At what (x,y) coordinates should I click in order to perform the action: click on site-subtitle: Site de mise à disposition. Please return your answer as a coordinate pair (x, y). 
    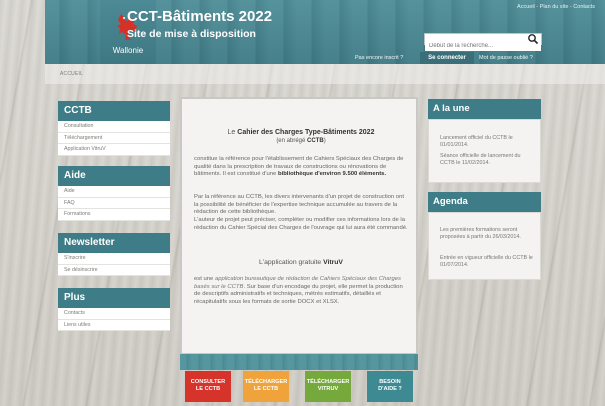
    Looking at the image, I should click on (191, 34).